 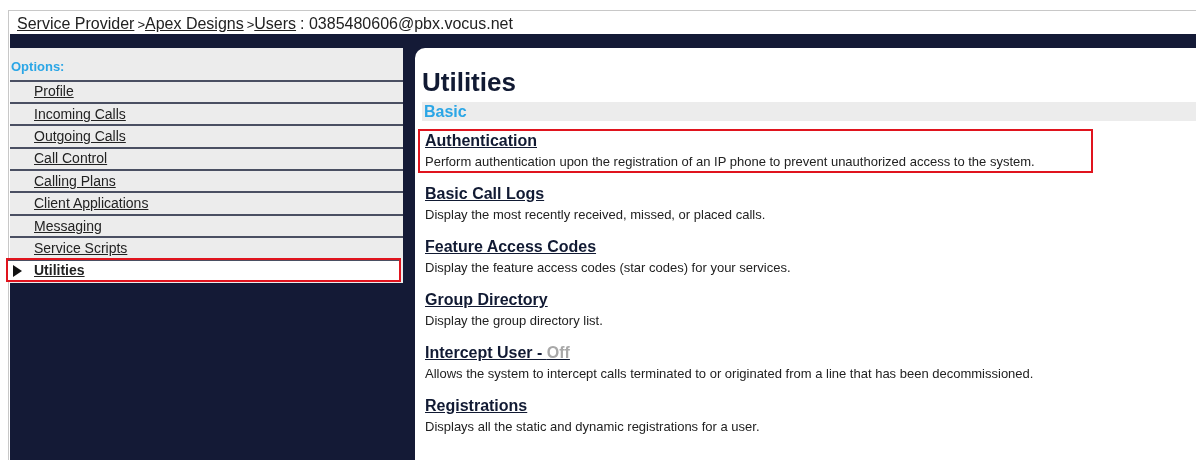 What do you see at coordinates (809, 111) in the screenshot?
I see `section-header: Basic` at bounding box center [809, 111].